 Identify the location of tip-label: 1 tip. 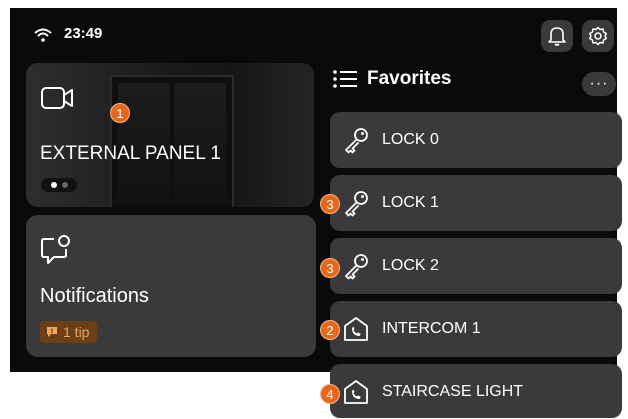
(76, 332).